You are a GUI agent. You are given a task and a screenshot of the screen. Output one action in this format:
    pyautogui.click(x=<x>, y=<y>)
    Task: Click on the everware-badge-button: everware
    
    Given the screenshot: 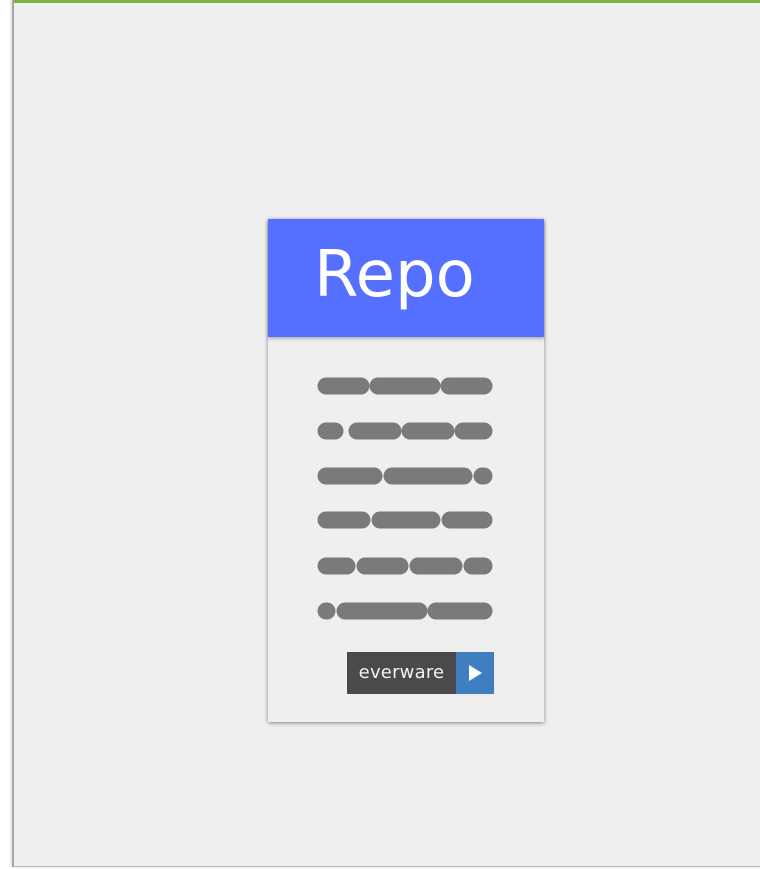 What is the action you would take?
    pyautogui.click(x=420, y=673)
    